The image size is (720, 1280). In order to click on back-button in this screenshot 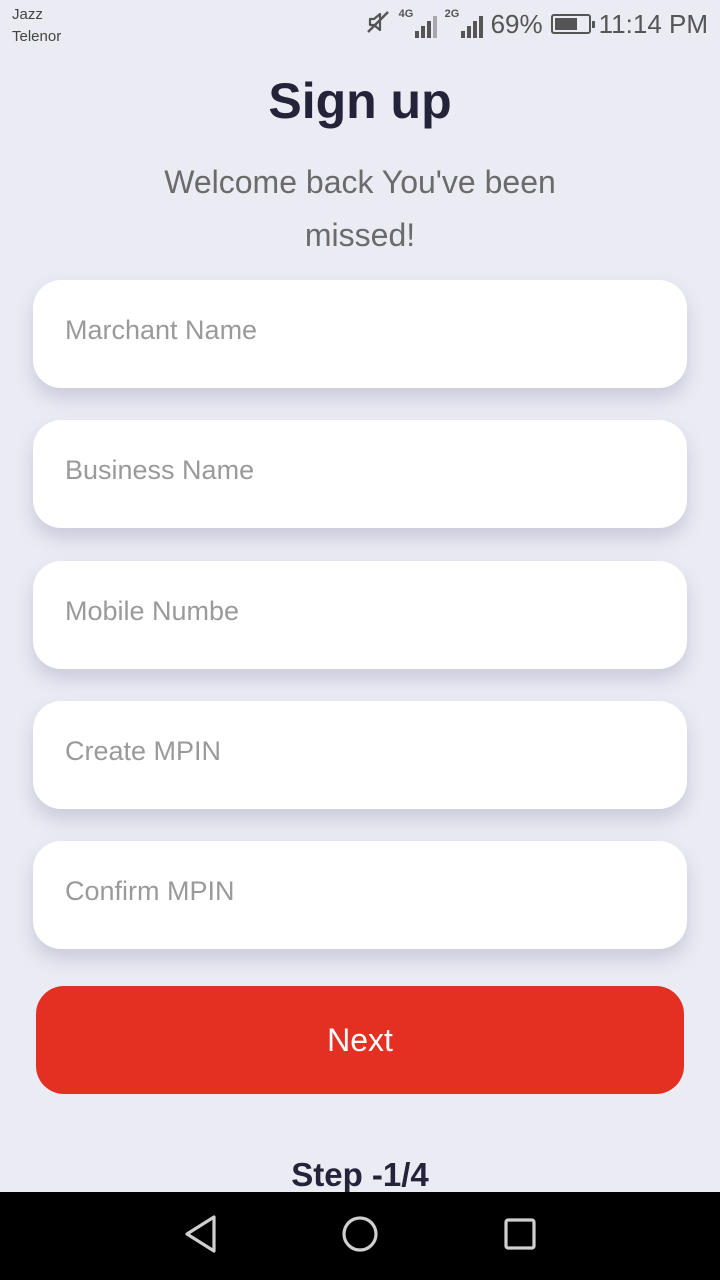, I will do `click(200, 1236)`.